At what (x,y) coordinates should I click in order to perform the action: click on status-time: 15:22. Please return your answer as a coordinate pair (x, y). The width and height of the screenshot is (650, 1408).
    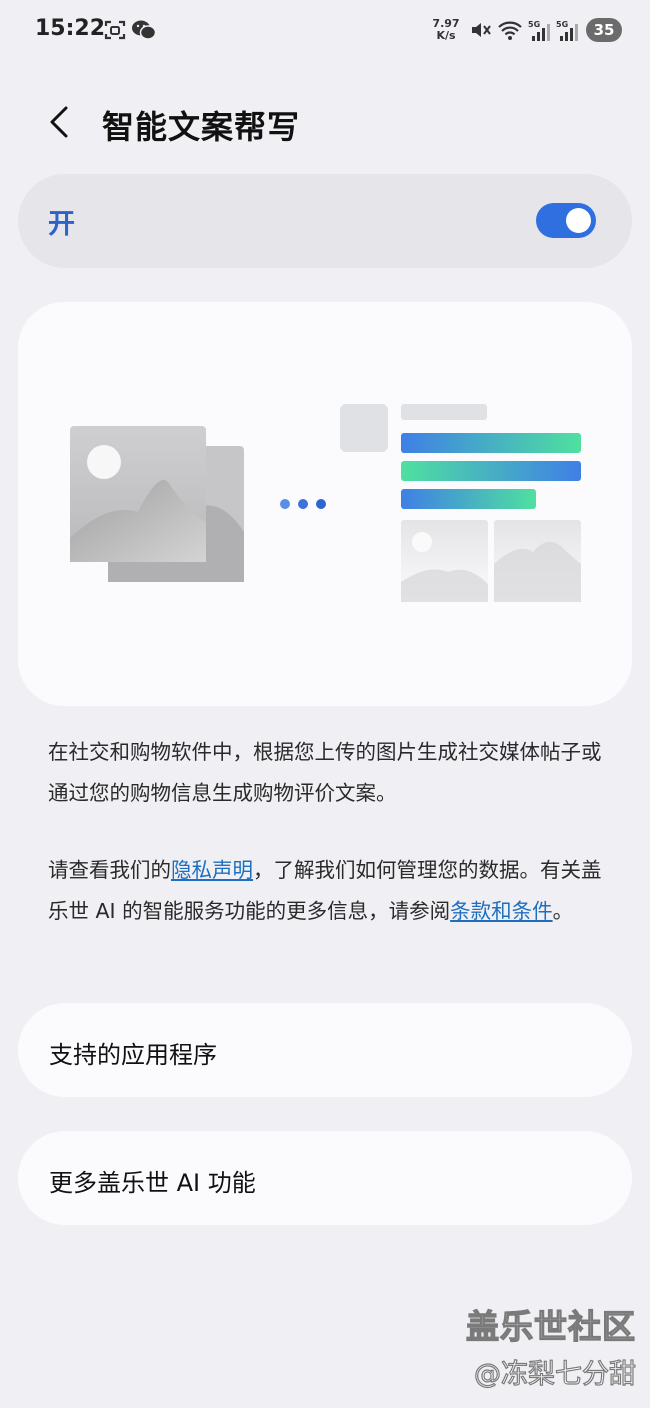
    Looking at the image, I should click on (70, 28).